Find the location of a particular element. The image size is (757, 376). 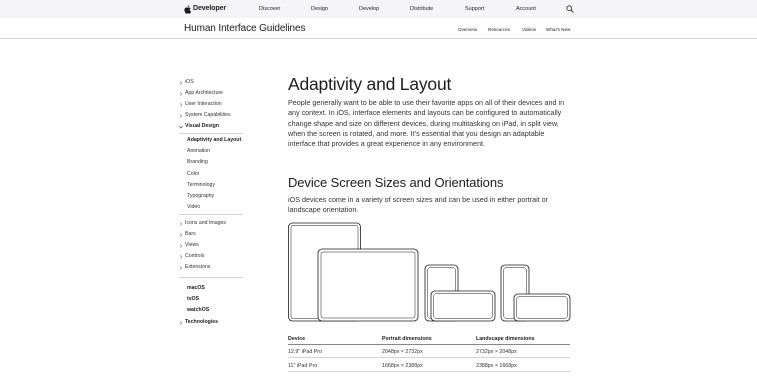

cell-landscape: 2388px × 1668px is located at coordinates (496, 366).